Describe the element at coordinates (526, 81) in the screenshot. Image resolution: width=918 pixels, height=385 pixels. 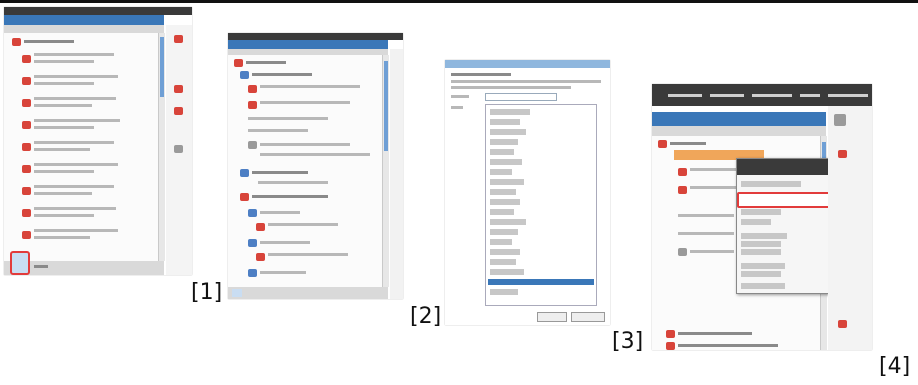
I see `dialog-description` at that location.